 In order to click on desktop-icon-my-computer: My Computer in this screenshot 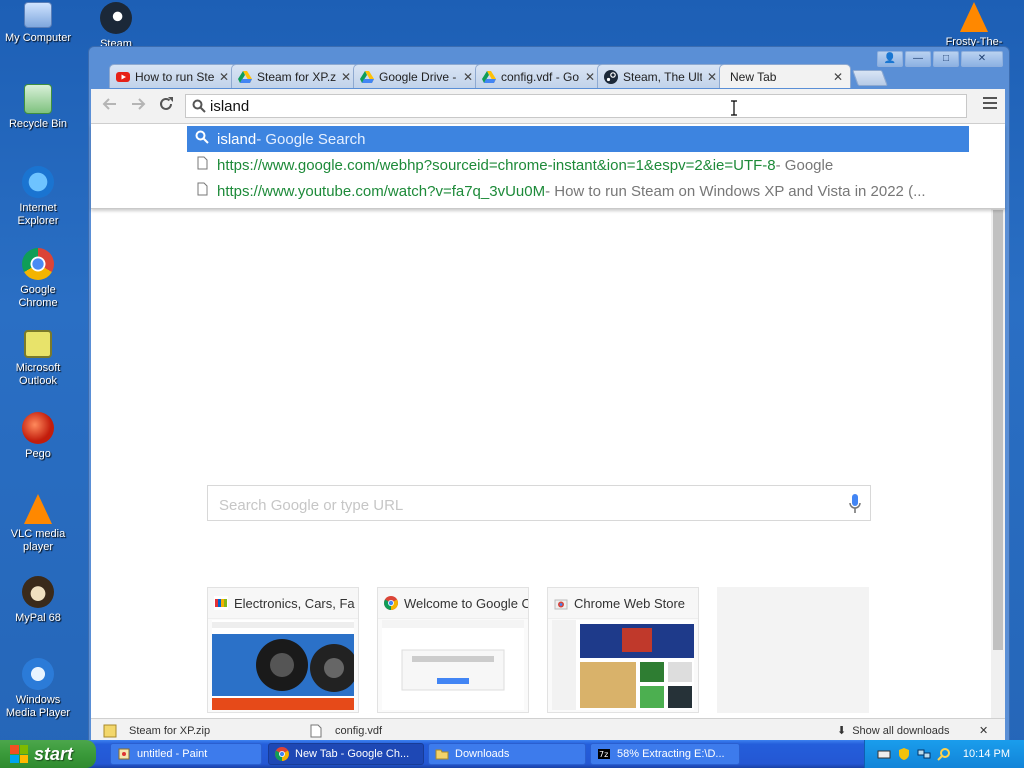, I will do `click(38, 23)`.